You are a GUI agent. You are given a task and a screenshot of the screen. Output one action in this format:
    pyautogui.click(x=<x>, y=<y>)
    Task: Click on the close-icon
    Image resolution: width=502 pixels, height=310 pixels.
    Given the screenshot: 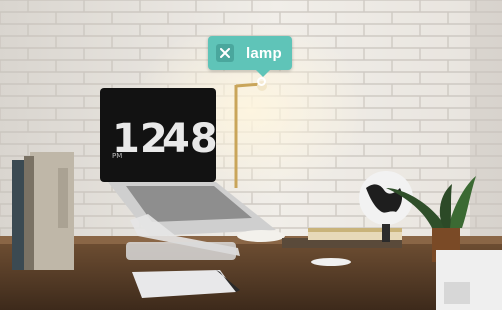 What is the action you would take?
    pyautogui.click(x=225, y=53)
    